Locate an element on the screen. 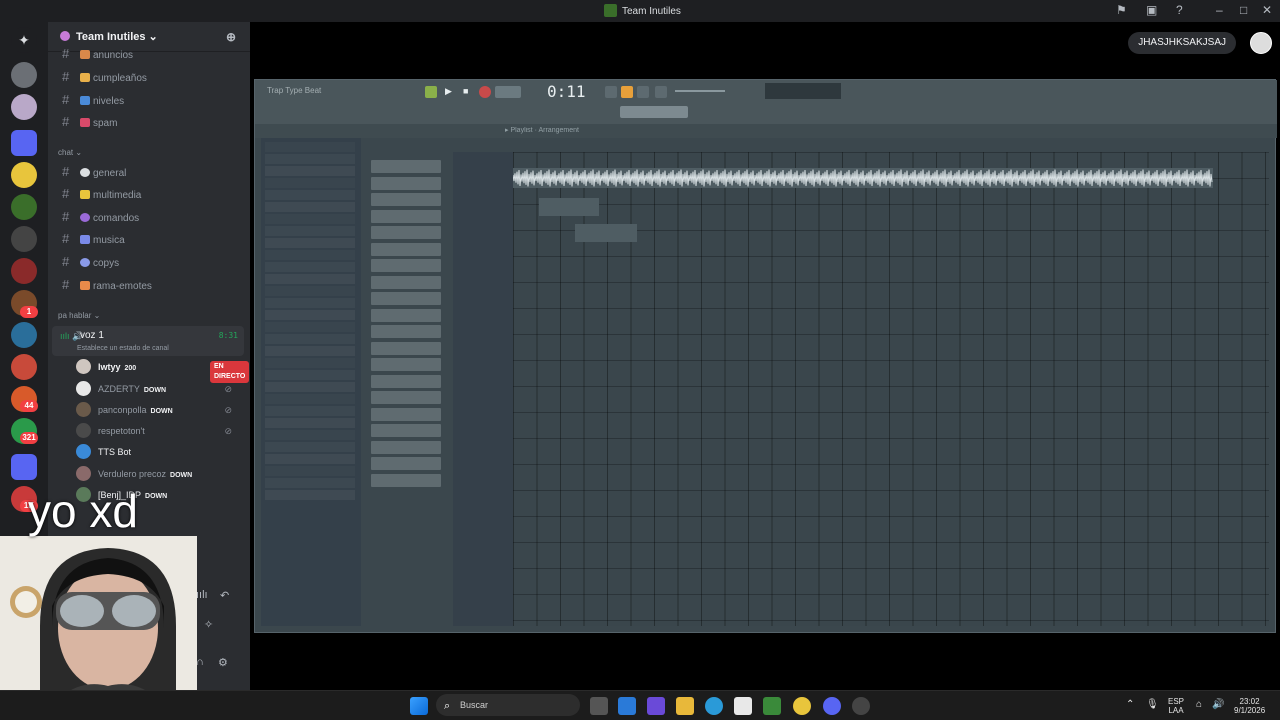 This screenshot has height=720, width=1280. voice-member: AZDERTY DOWN ⊘ is located at coordinates (158, 389).